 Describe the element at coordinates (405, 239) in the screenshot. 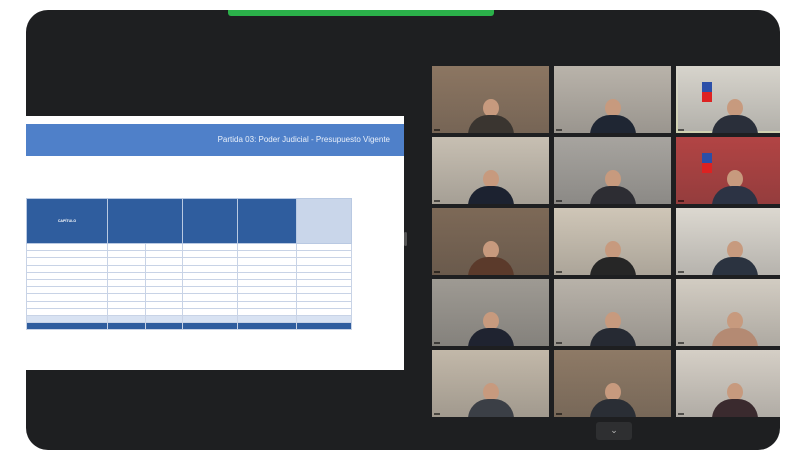

I see `split-handle` at that location.